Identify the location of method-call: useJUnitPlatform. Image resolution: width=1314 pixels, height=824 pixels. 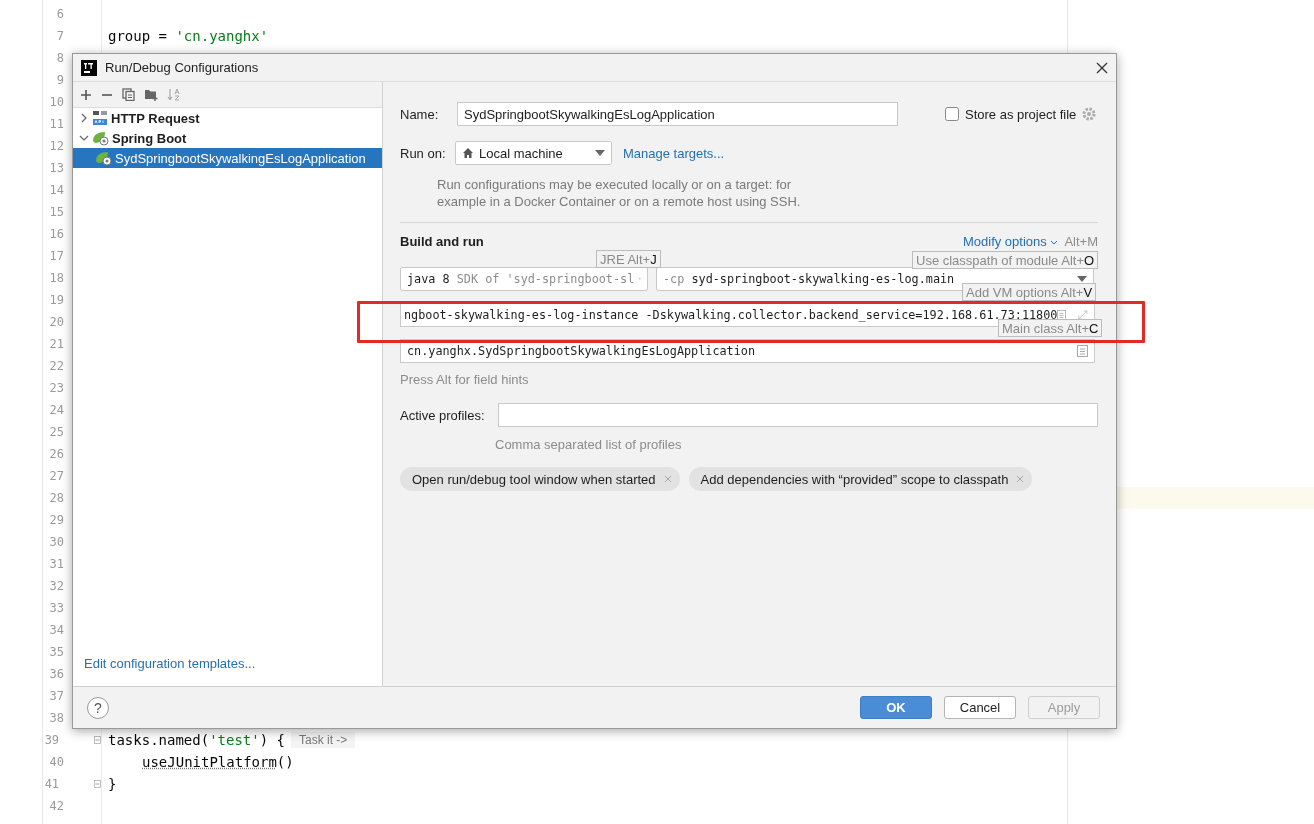
(209, 762).